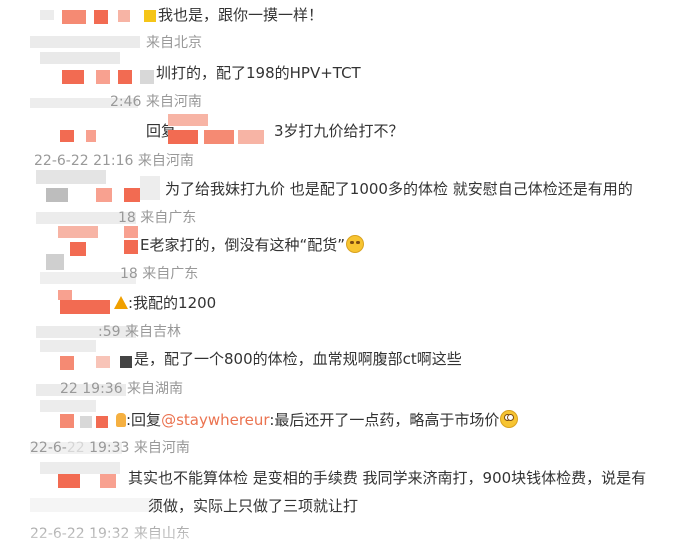 This screenshot has height=544, width=700. What do you see at coordinates (317, 419) in the screenshot?
I see `comment-text: :回复@staywhereur:最后还开了一点药，略高于市场价` at bounding box center [317, 419].